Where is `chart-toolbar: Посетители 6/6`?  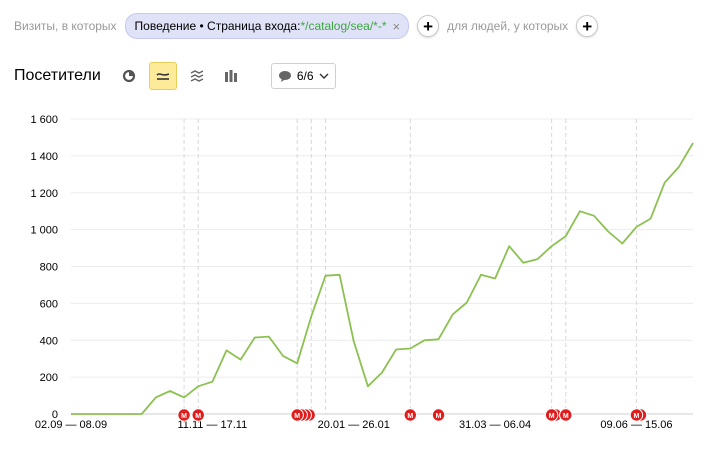 chart-toolbar: Посетители 6/6 is located at coordinates (175, 76).